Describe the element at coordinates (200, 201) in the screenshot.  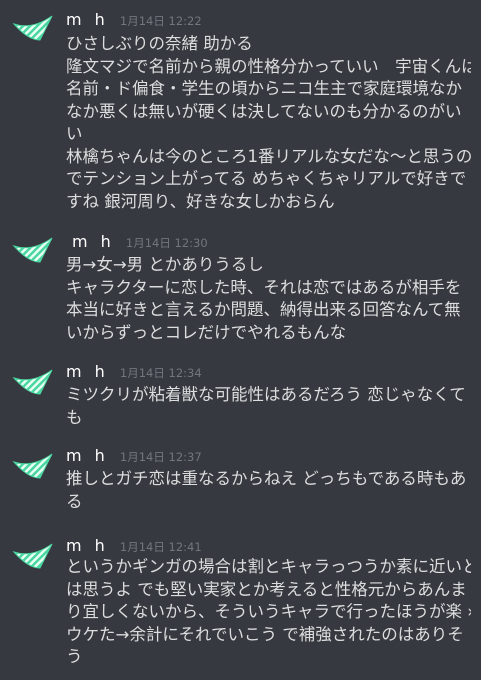
I see `message-line: すね 銀河周り、好きな女しかおらん` at that location.